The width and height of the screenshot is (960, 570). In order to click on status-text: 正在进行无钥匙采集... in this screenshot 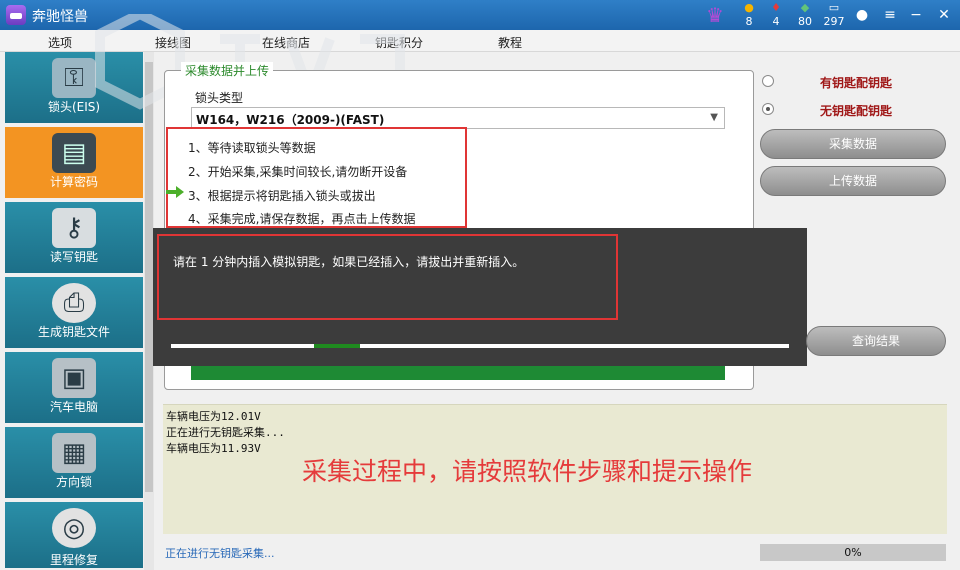, I will do `click(220, 553)`.